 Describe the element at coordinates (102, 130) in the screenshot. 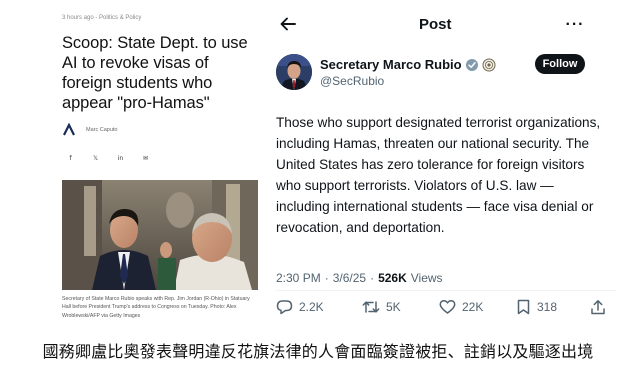

I see `author-name: Marc Caputo` at that location.